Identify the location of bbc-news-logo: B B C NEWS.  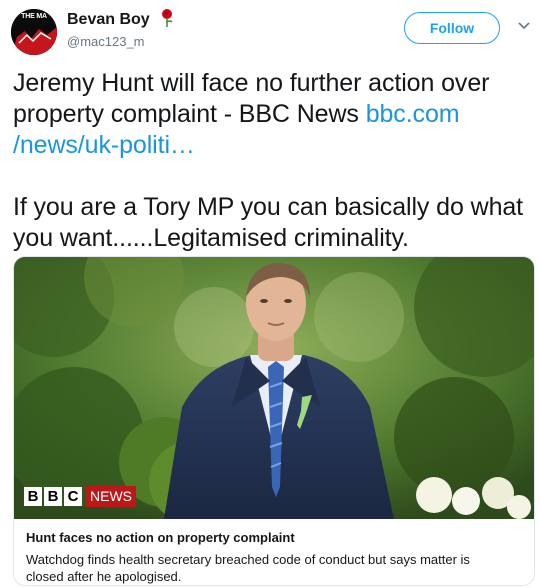
(80, 496).